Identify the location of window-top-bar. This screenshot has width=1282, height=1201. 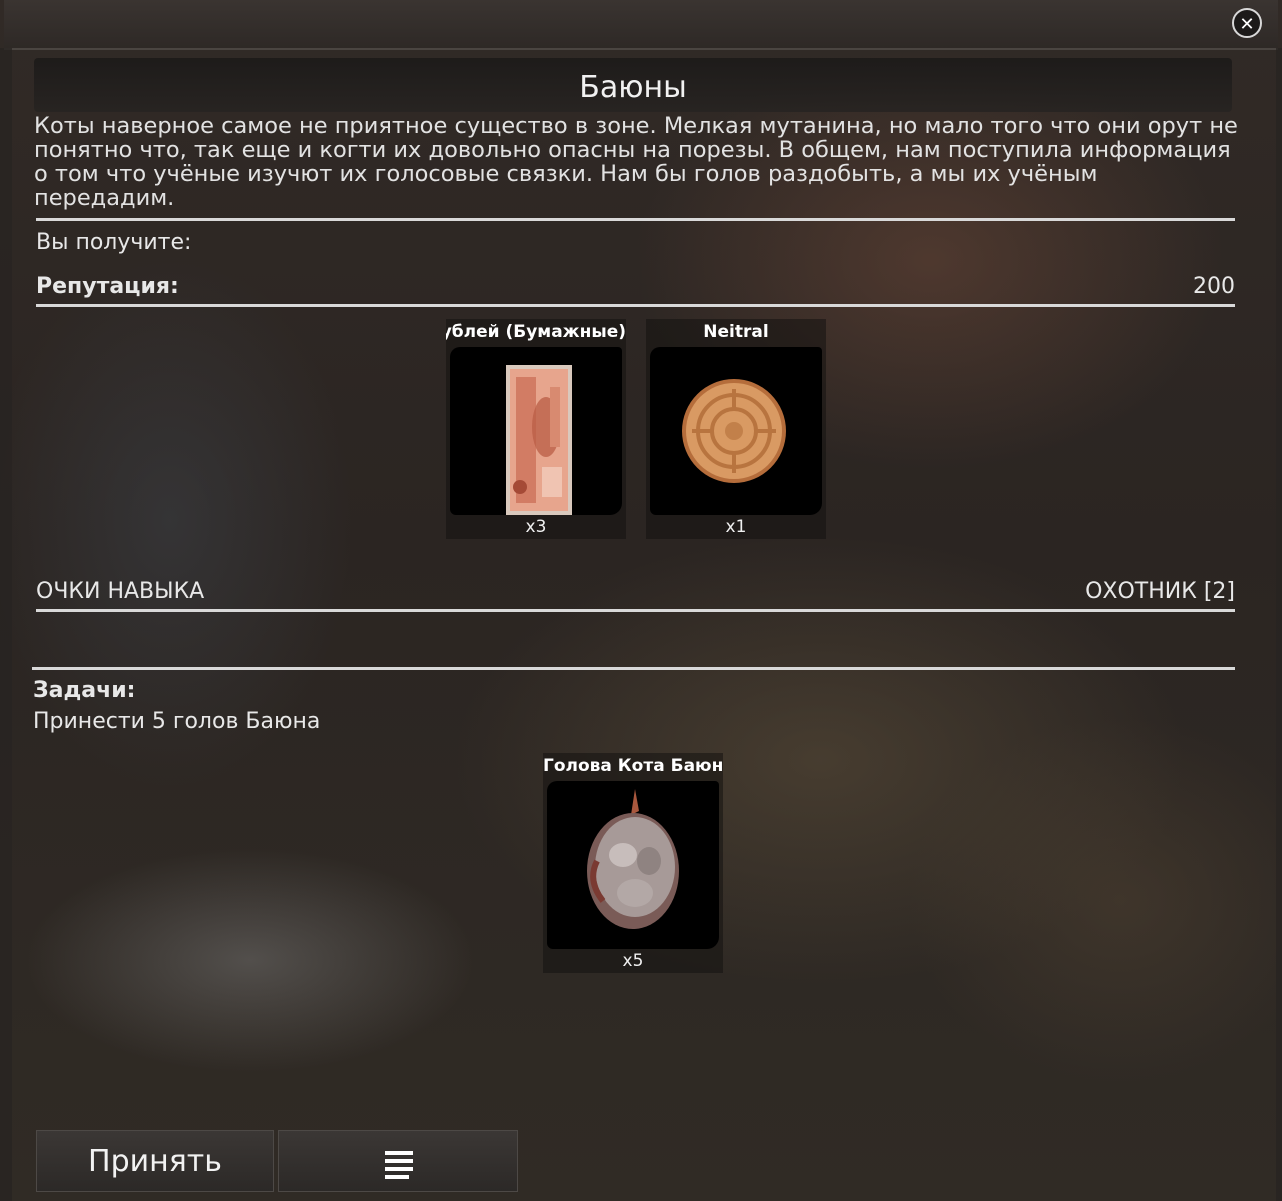
(641, 25).